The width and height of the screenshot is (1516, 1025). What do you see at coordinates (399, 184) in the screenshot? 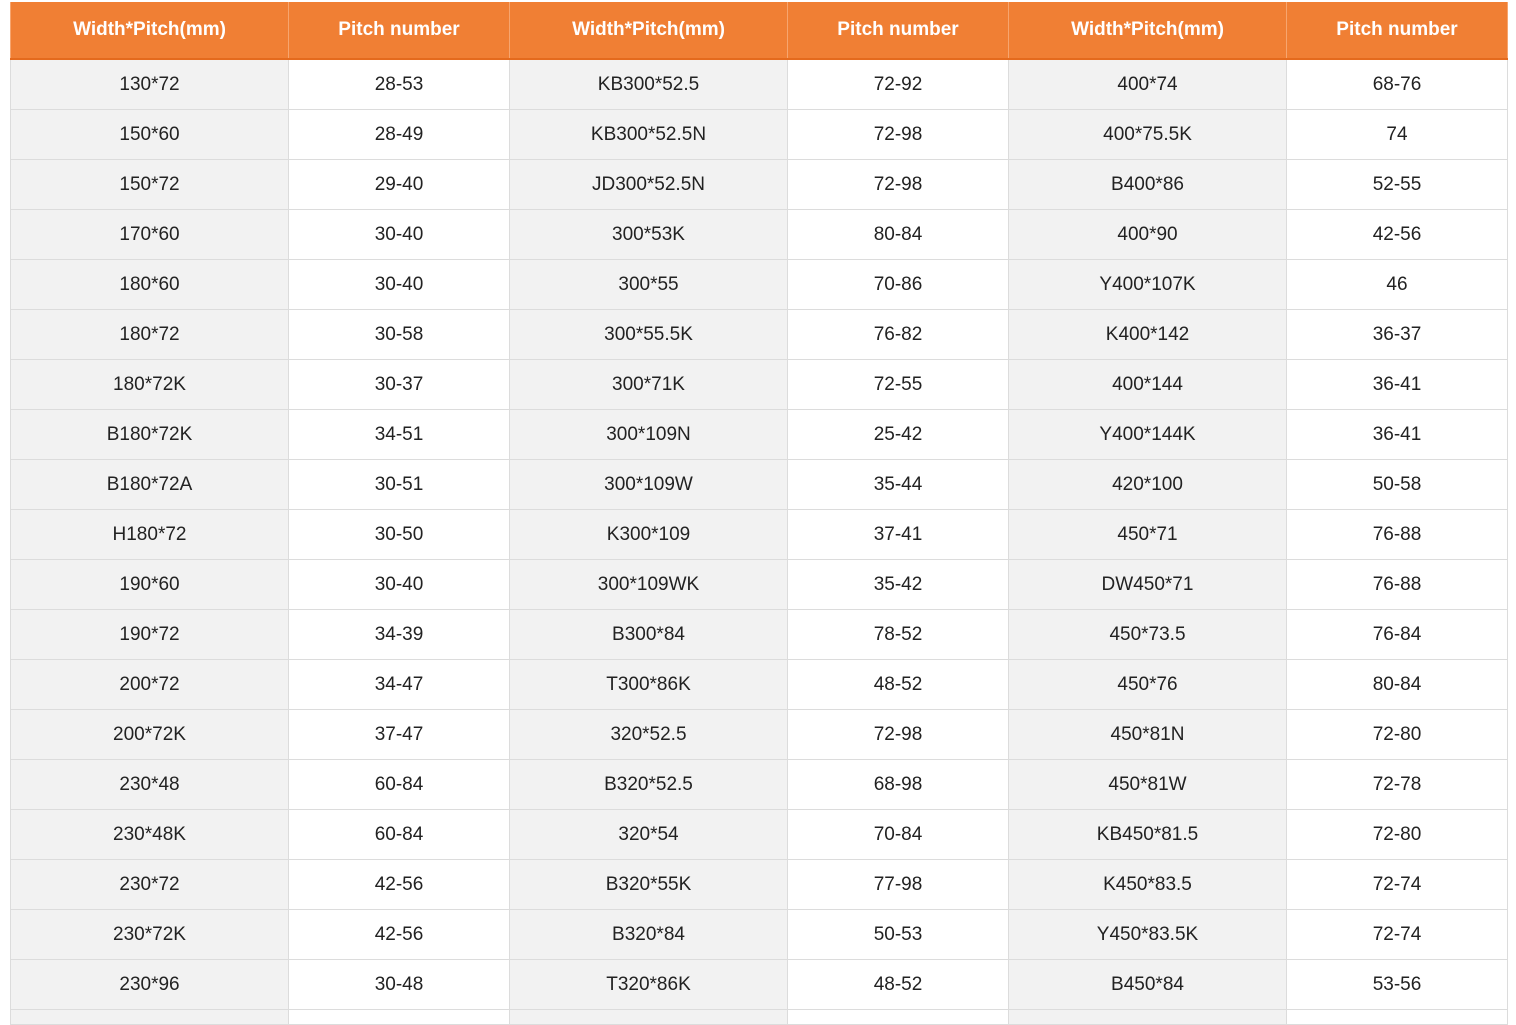
I see `cell-pitch-number: 29-40` at bounding box center [399, 184].